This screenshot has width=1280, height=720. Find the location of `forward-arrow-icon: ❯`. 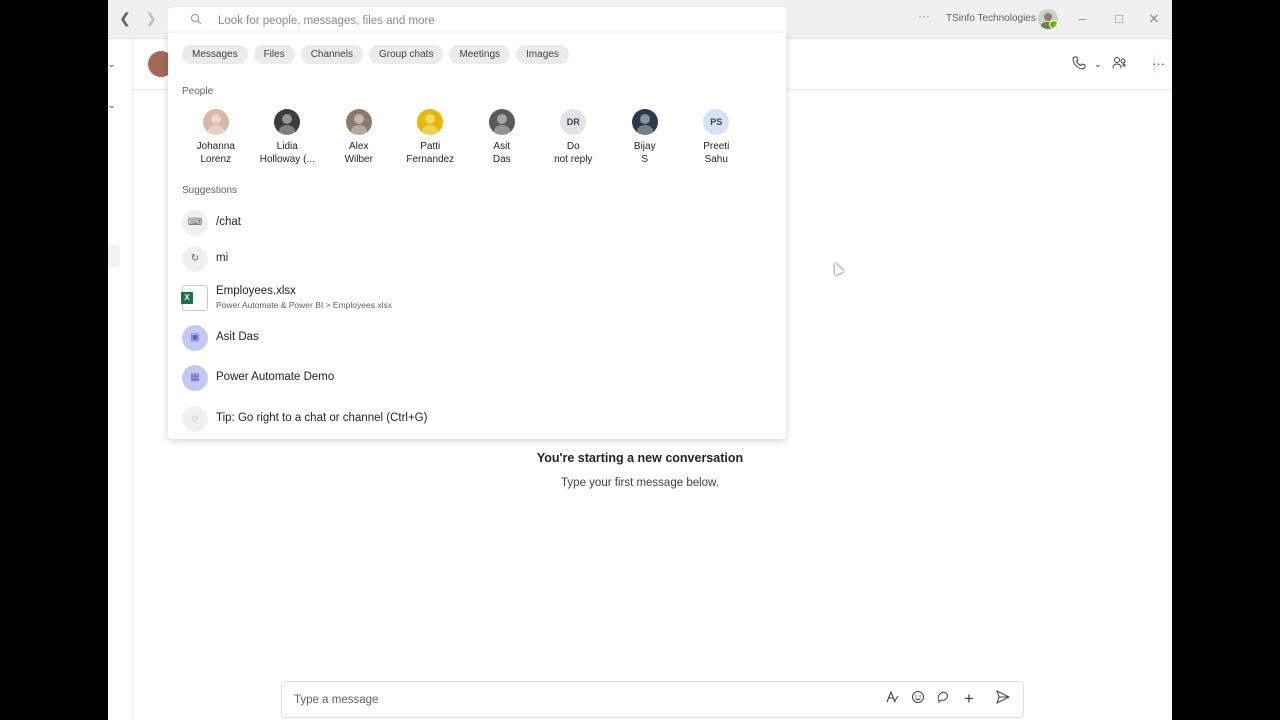

forward-arrow-icon: ❯ is located at coordinates (151, 18).